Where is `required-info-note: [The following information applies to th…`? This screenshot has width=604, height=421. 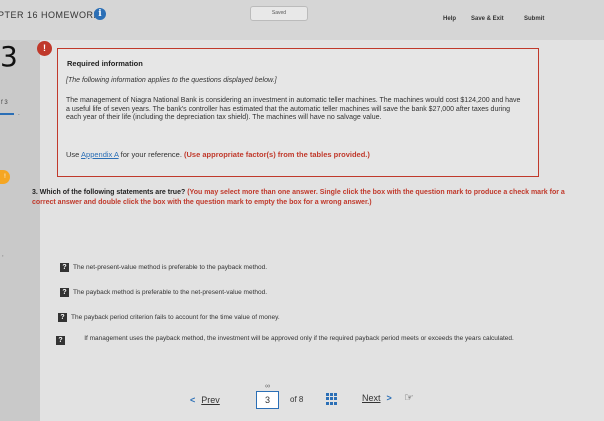 required-info-note: [The following information applies to th… is located at coordinates (171, 80).